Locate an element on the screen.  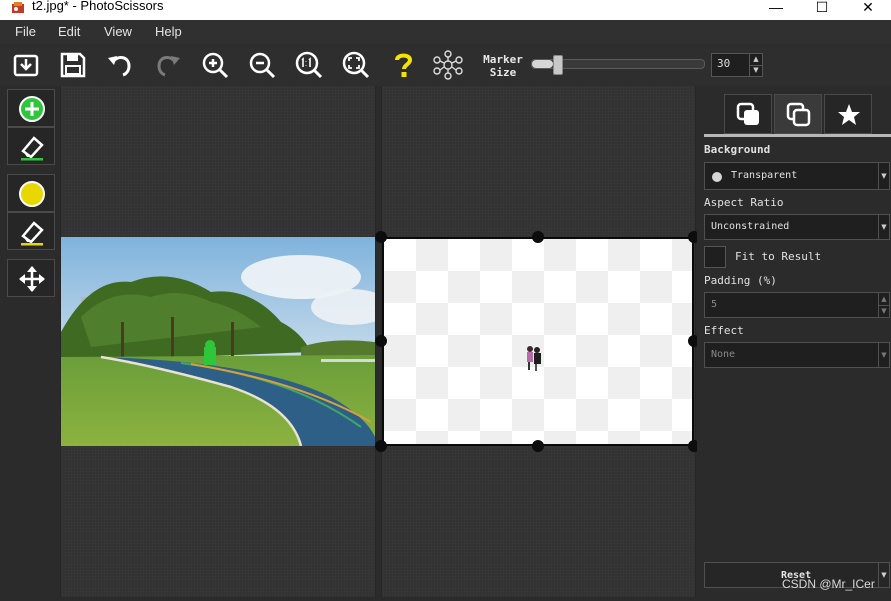
marker-size-value: 30 is located at coordinates (724, 63).